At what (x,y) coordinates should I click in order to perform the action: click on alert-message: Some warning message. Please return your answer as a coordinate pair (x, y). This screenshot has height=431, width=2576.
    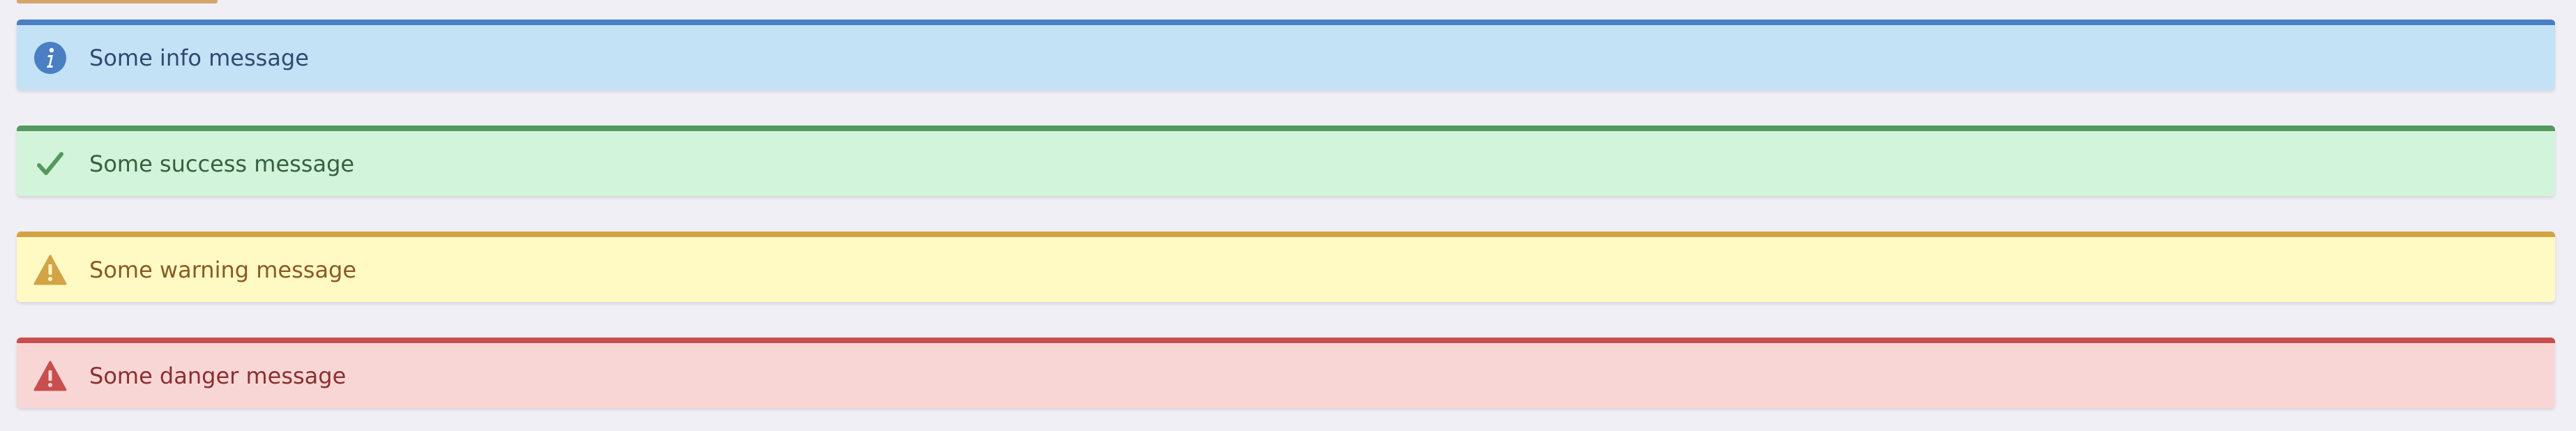
    Looking at the image, I should click on (223, 269).